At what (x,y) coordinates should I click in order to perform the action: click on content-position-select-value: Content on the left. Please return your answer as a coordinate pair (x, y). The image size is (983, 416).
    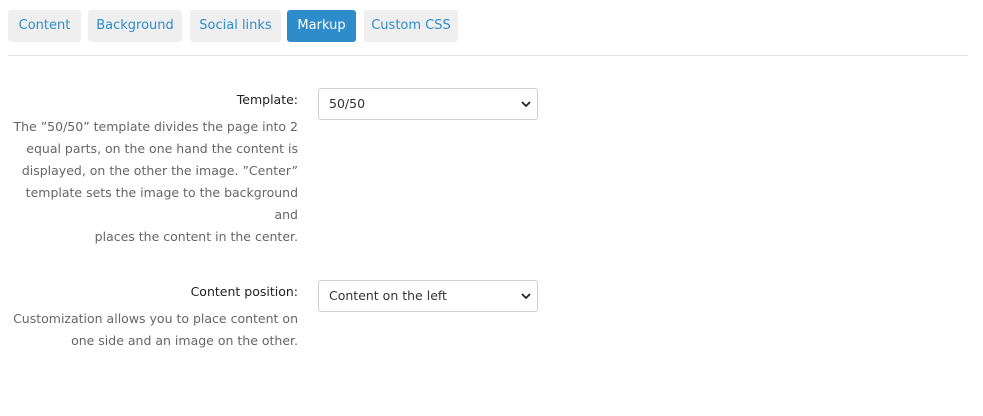
    Looking at the image, I should click on (388, 295).